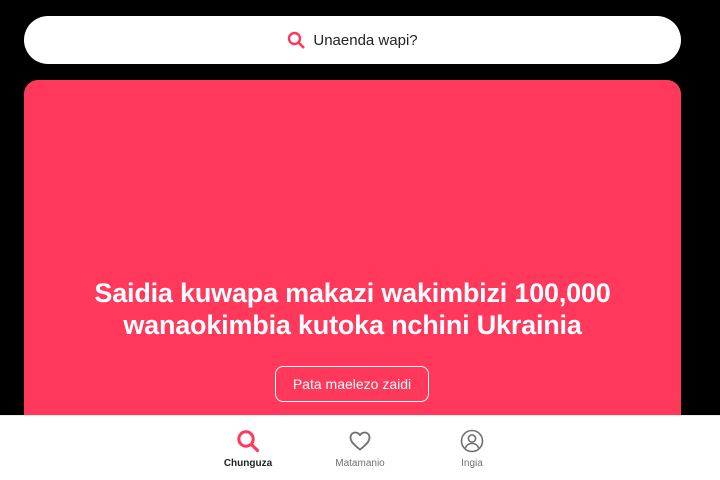  Describe the element at coordinates (365, 40) in the screenshot. I see `search-placeholder: Unaenda wapi?` at that location.